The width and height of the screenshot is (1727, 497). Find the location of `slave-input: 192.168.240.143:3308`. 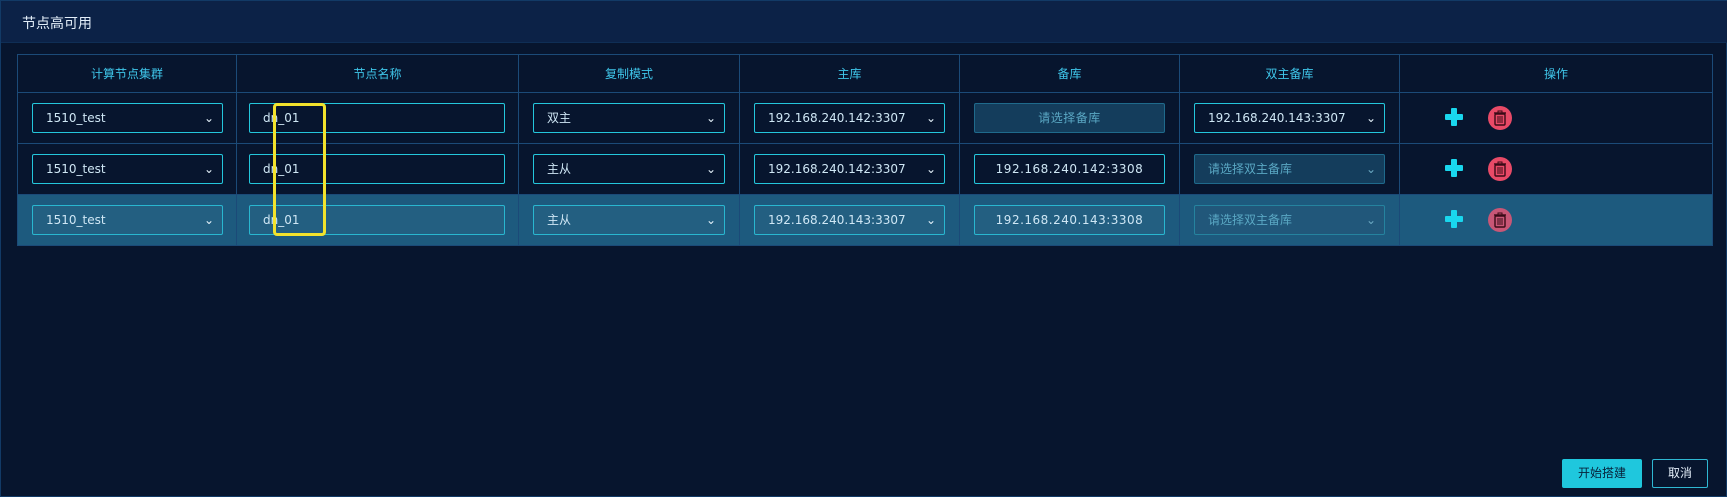

slave-input: 192.168.240.143:3308 is located at coordinates (1069, 220).